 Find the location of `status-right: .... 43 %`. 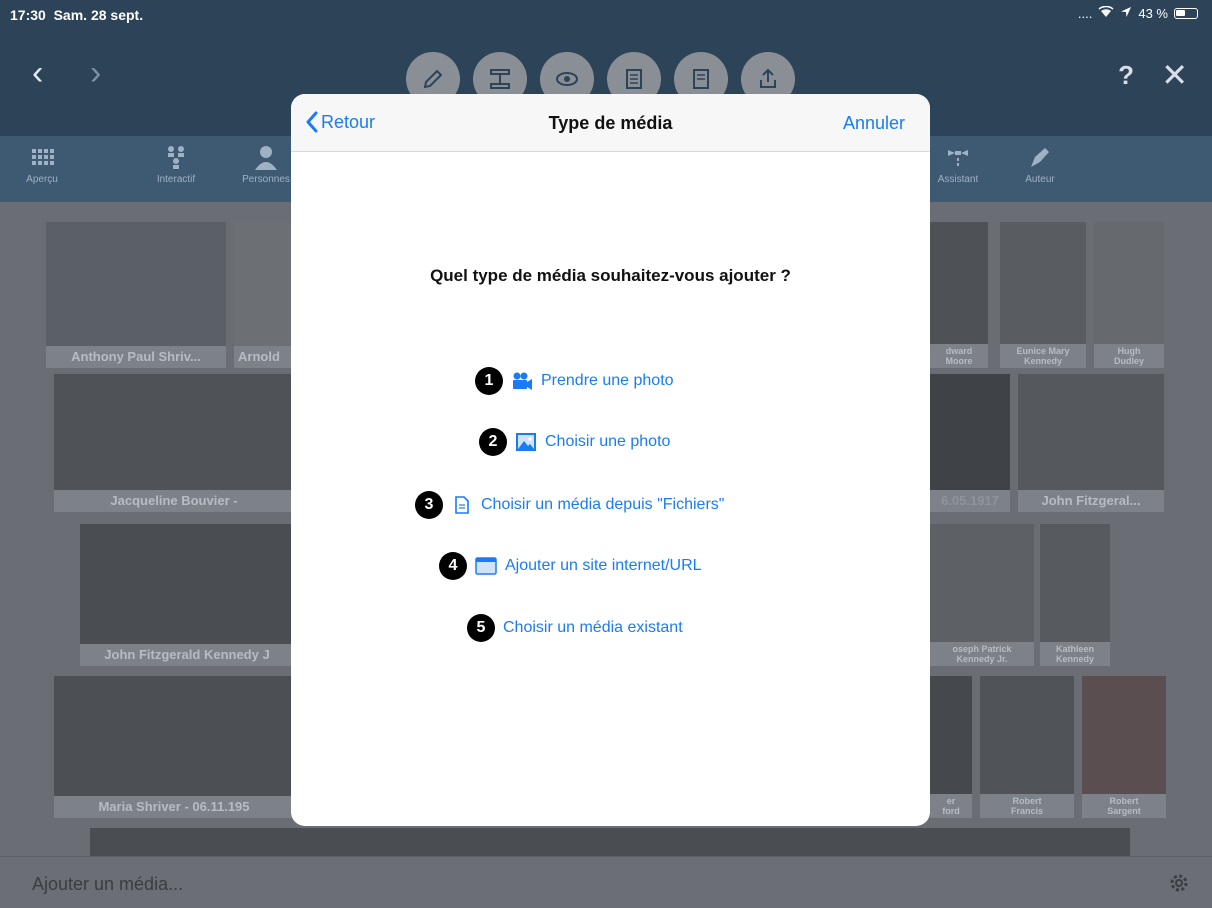

status-right: .... 43 % is located at coordinates (1137, 13).